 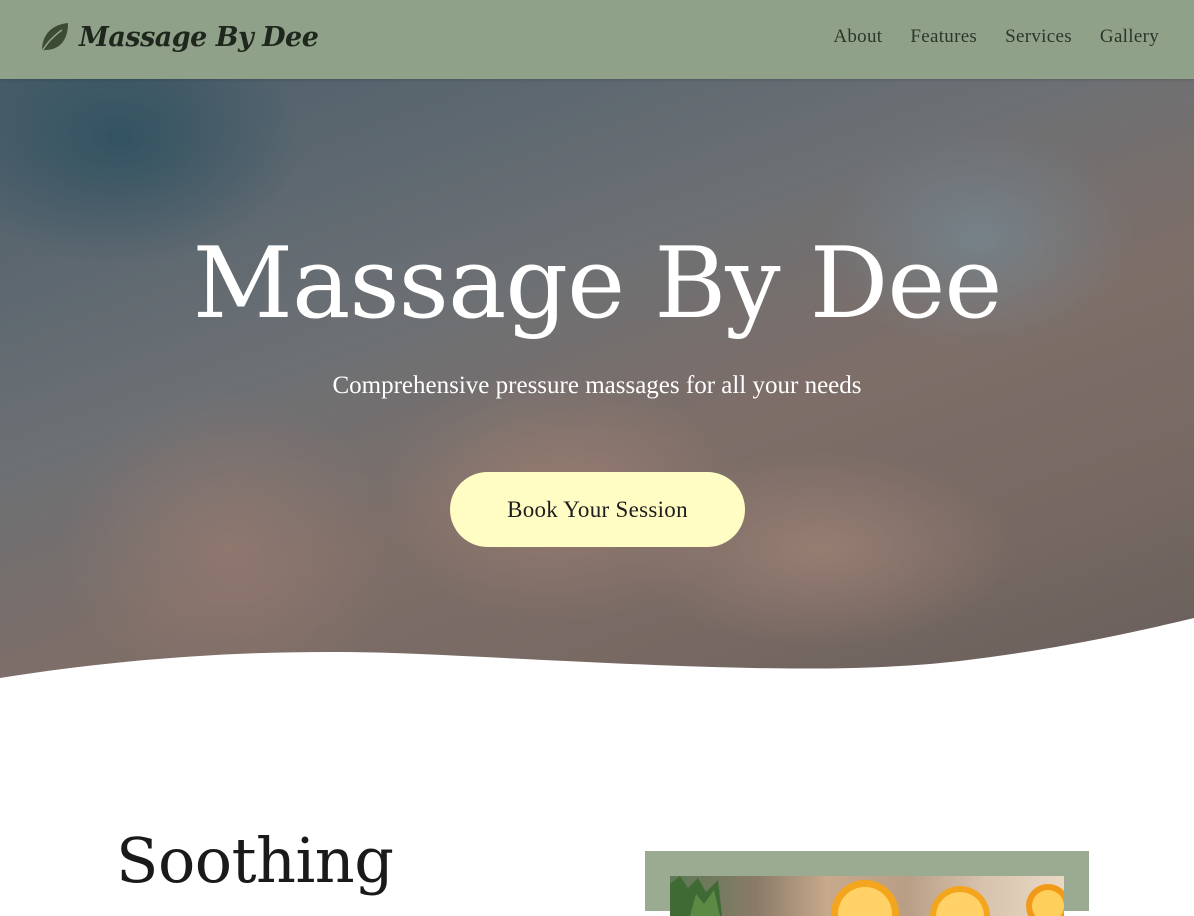 What do you see at coordinates (1038, 37) in the screenshot?
I see `nav-services: Services` at bounding box center [1038, 37].